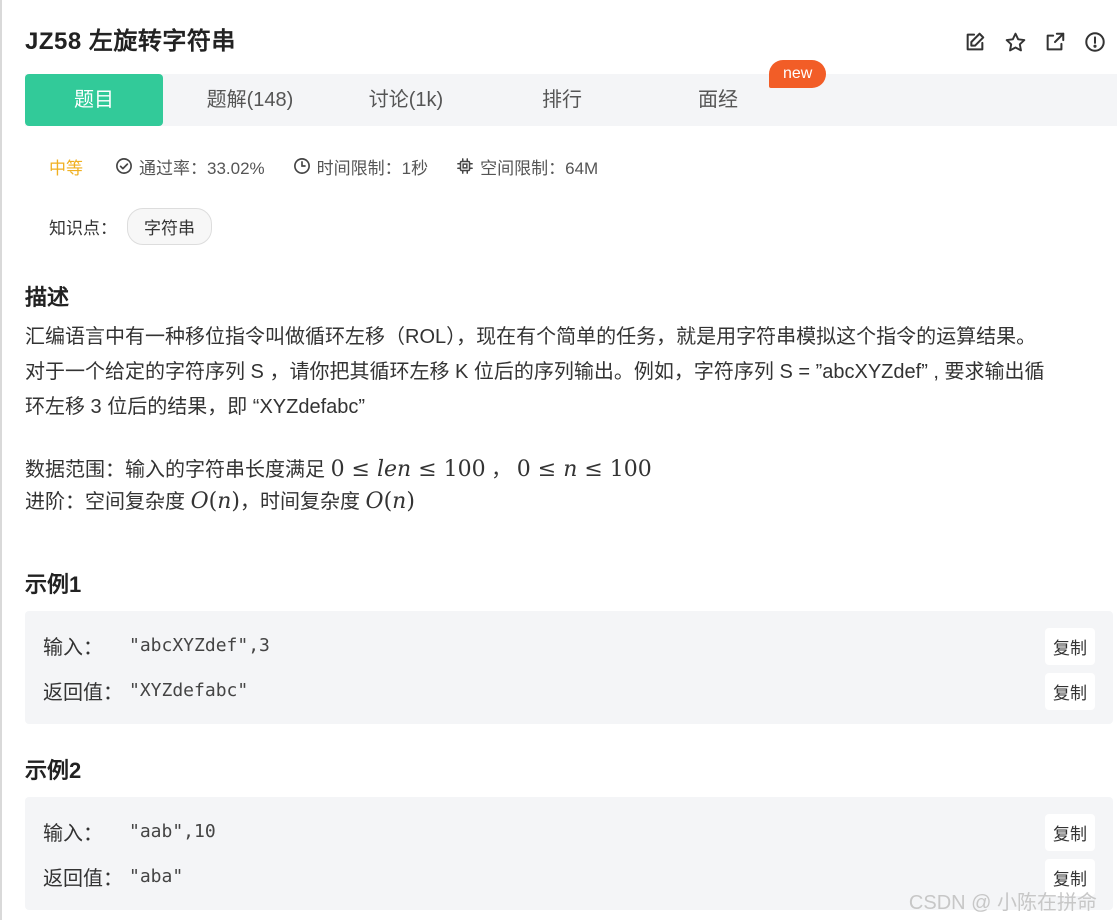 The image size is (1117, 920). I want to click on data-range-sep: ，, so click(501, 470).